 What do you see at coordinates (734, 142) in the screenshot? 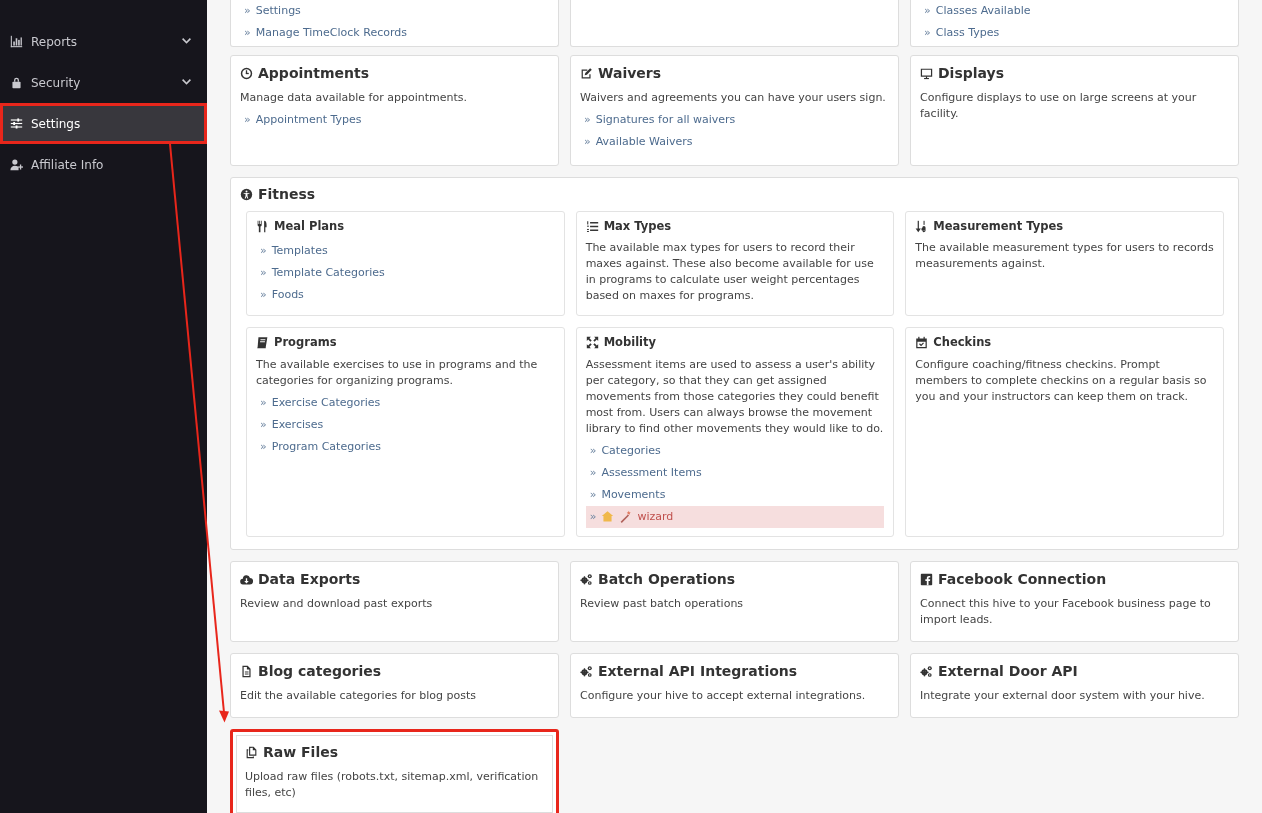
I see `link: » Available Waivers` at bounding box center [734, 142].